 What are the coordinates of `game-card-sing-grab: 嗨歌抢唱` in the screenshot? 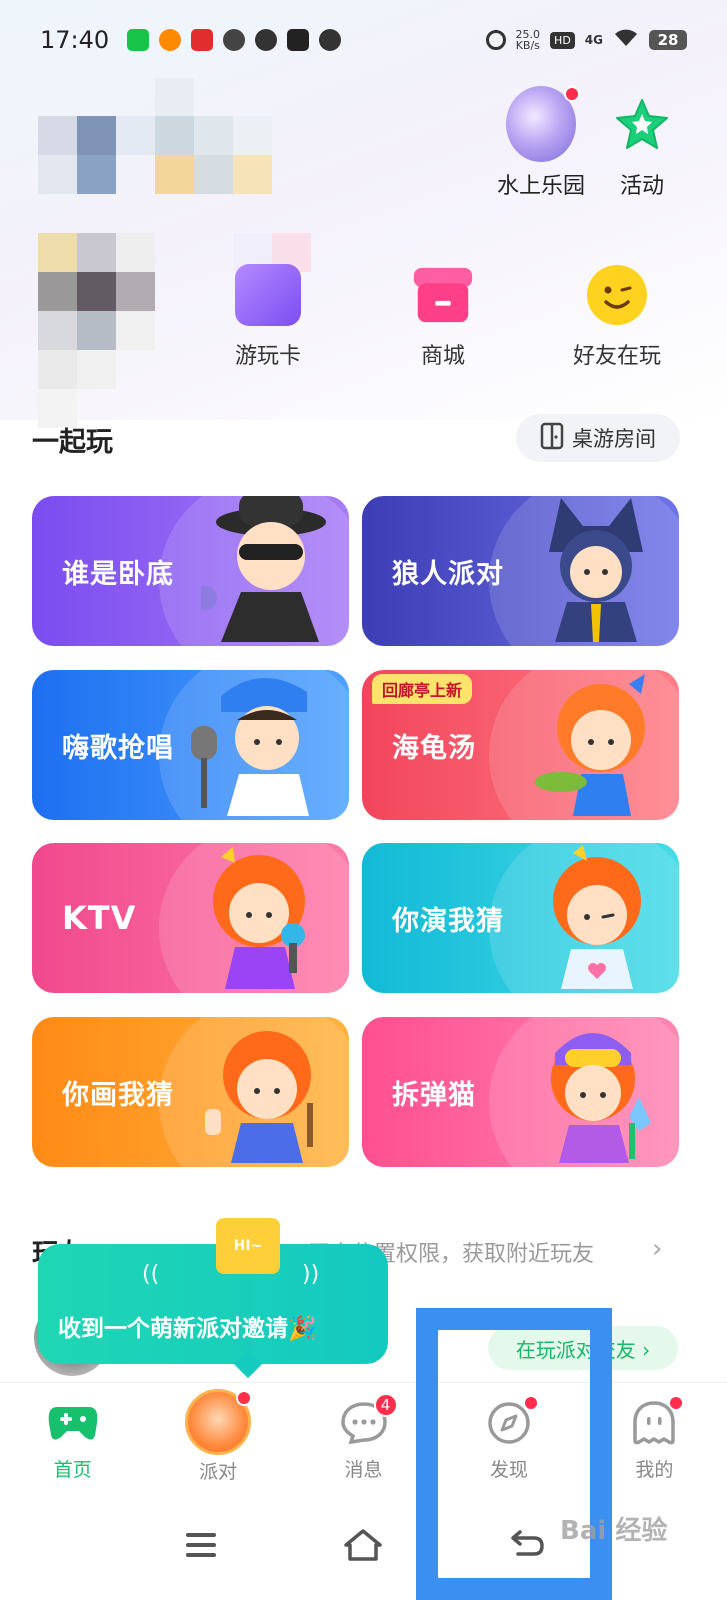 It's located at (190, 745).